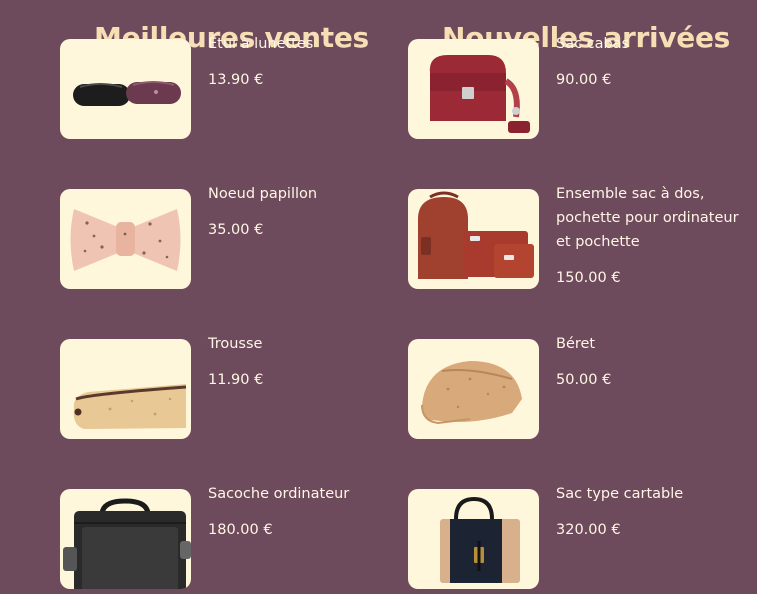 The height and width of the screenshot is (594, 757). I want to click on product-name: Sac type cartable, so click(651, 494).